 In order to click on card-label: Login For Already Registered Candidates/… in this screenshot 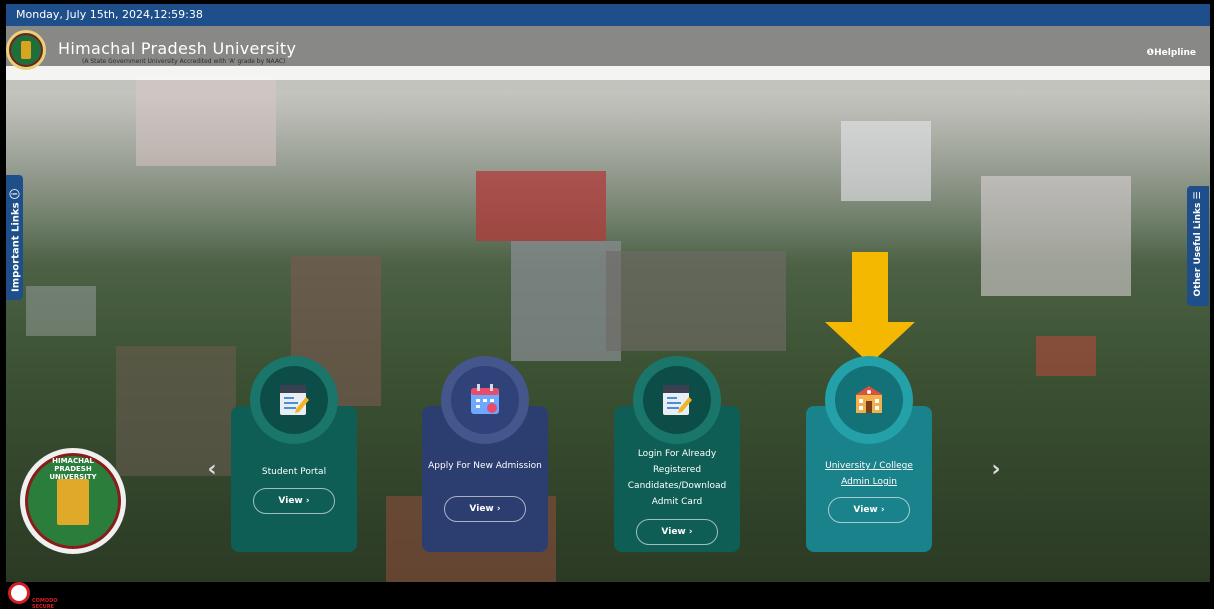, I will do `click(677, 478)`.